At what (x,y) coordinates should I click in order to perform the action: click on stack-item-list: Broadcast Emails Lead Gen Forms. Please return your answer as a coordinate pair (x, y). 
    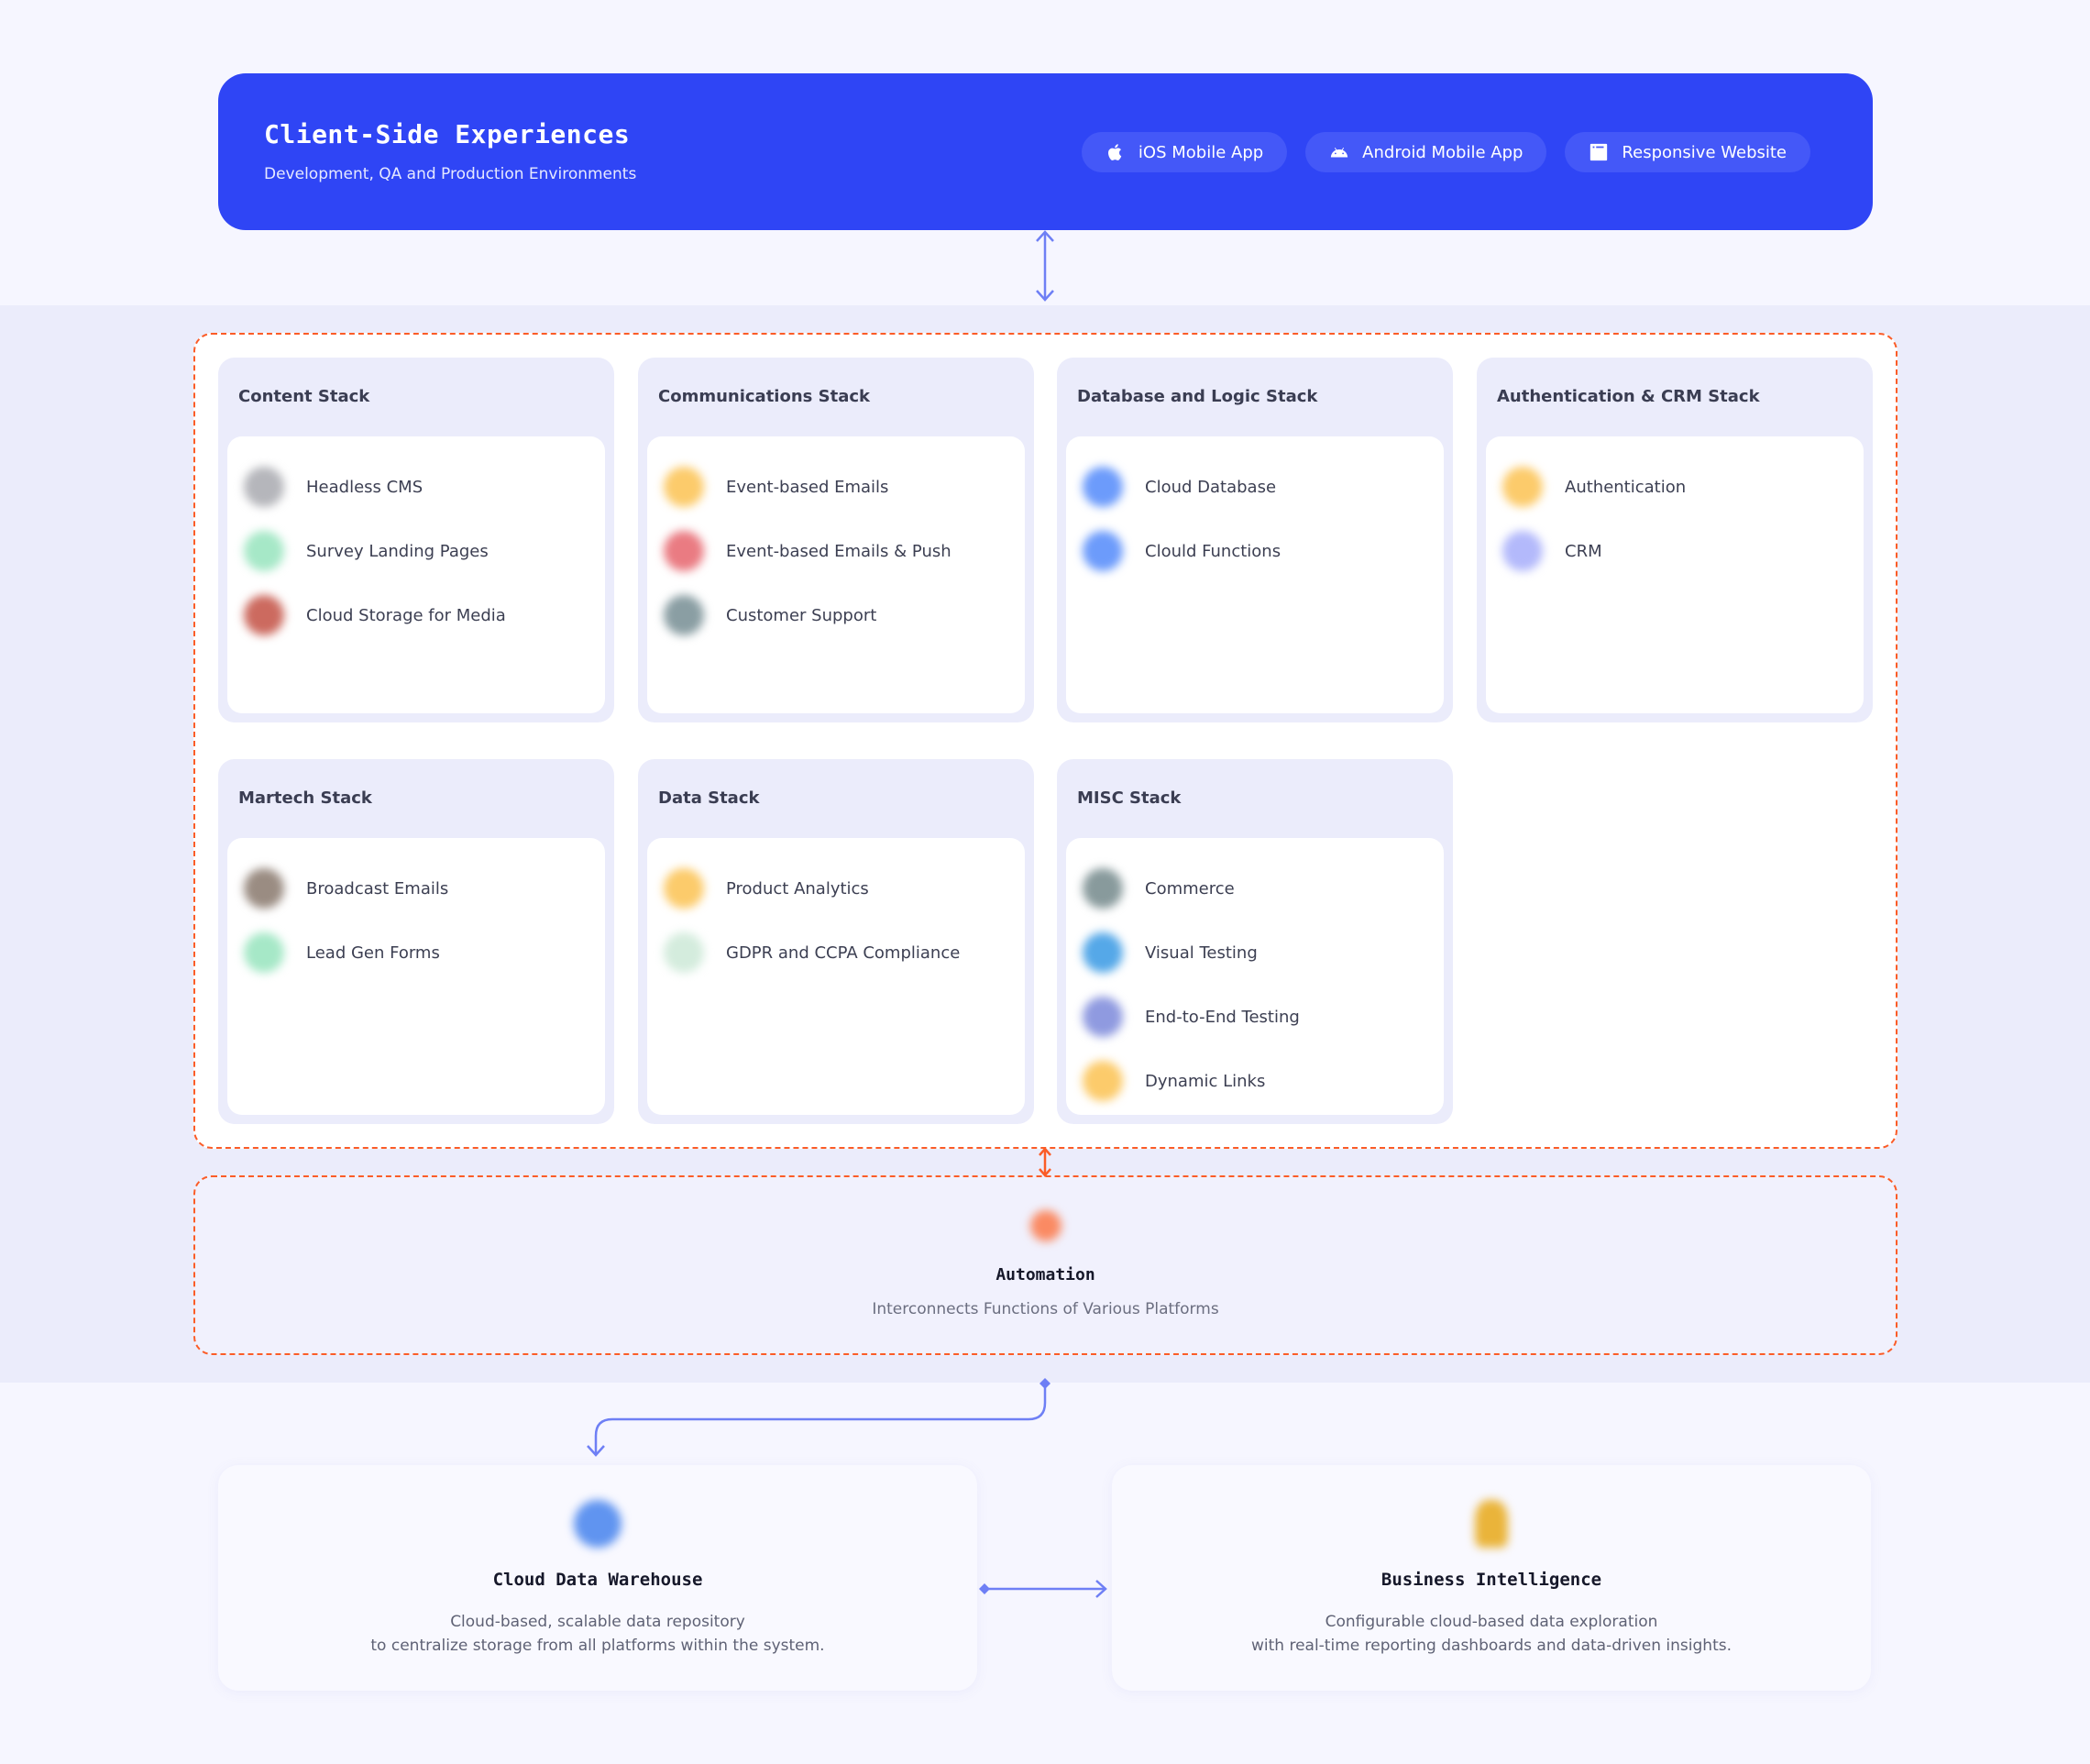
    Looking at the image, I should click on (416, 977).